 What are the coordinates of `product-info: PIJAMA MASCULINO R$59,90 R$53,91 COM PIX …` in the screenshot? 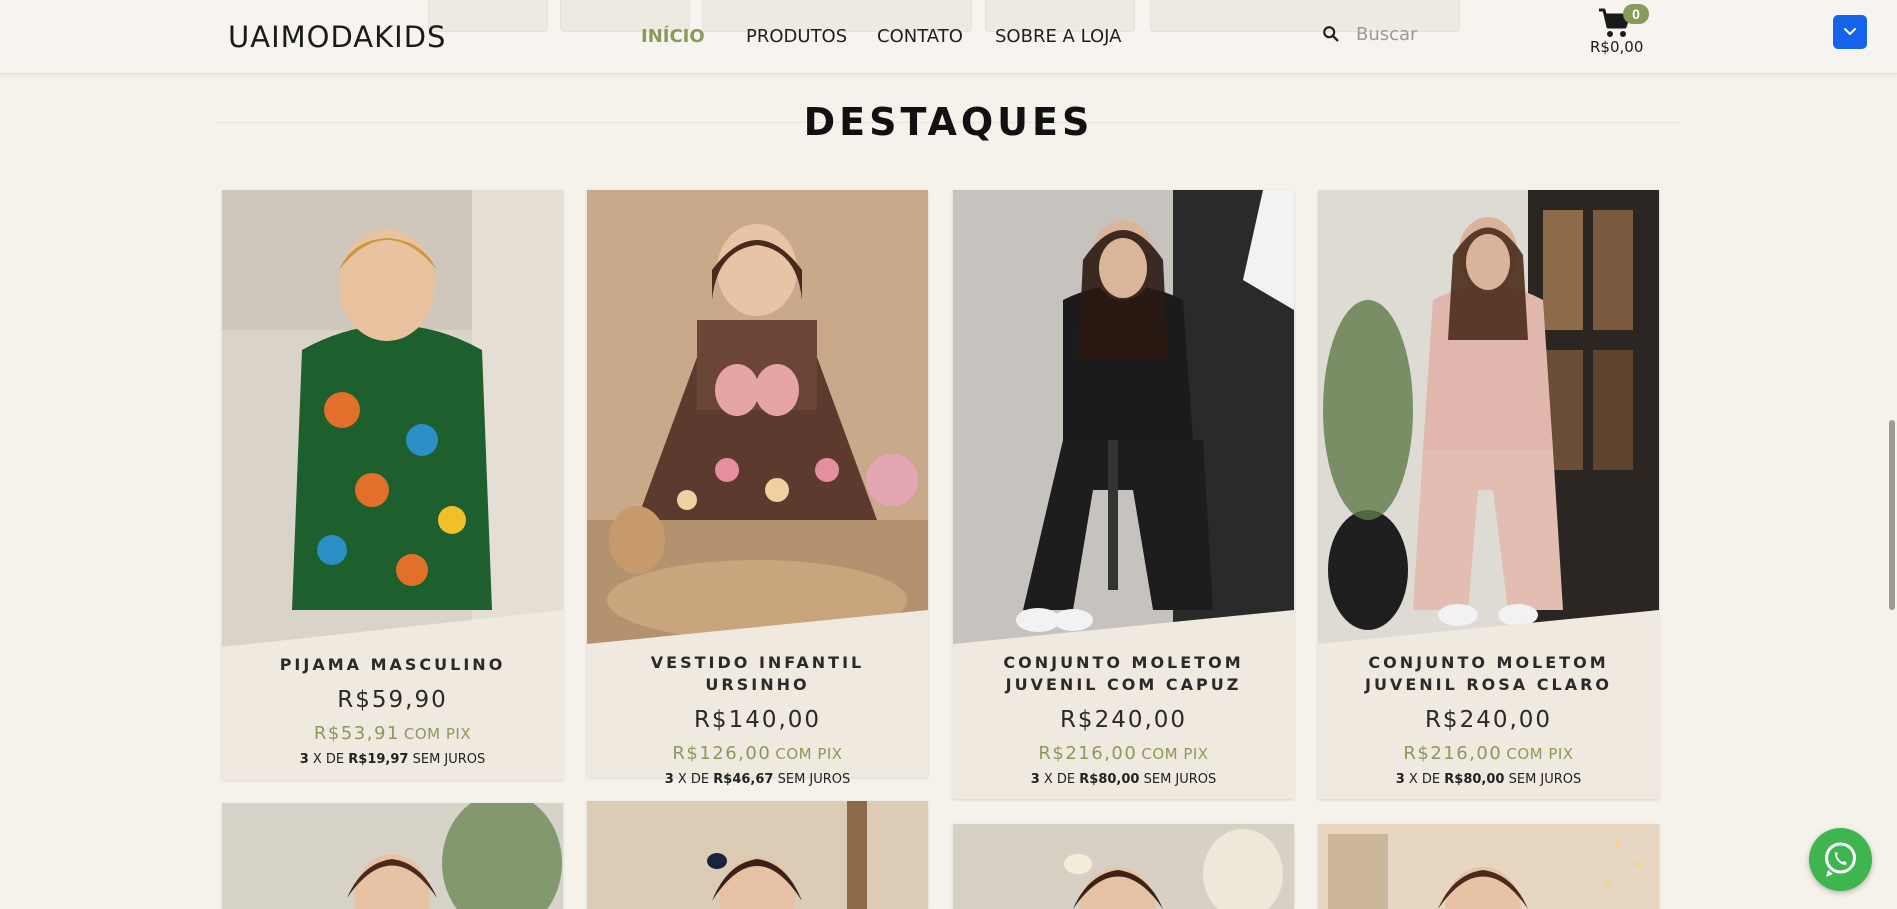 It's located at (392, 710).